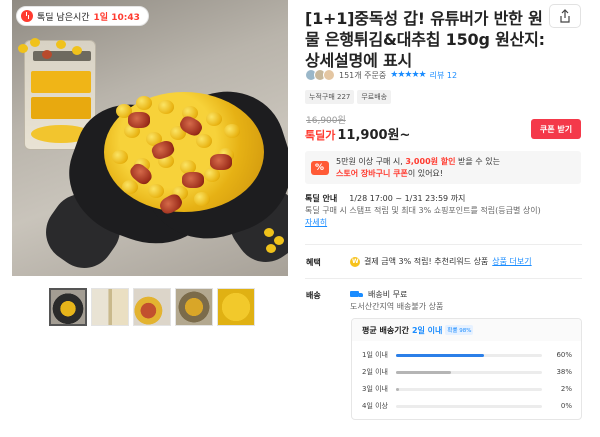 The height and width of the screenshot is (437, 600). What do you see at coordinates (426, 261) in the screenshot?
I see `benefit-text: 결제 금액 3% 적립! 추천리워드 상품` at bounding box center [426, 261].